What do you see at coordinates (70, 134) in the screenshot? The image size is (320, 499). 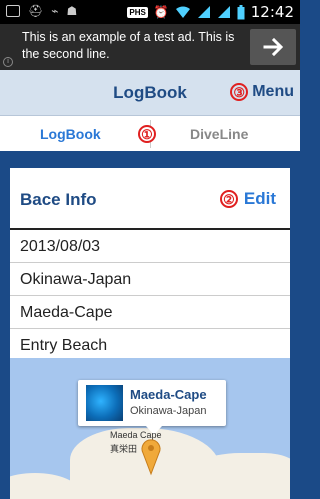 I see `tab-logbook: LogBook` at bounding box center [70, 134].